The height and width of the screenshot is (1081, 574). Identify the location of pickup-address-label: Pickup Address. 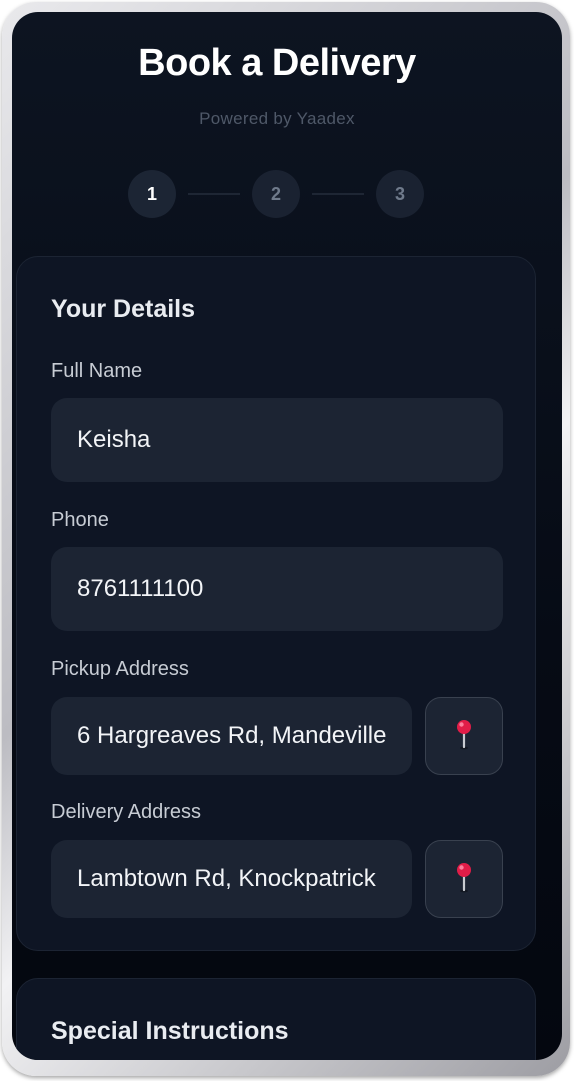
(120, 669).